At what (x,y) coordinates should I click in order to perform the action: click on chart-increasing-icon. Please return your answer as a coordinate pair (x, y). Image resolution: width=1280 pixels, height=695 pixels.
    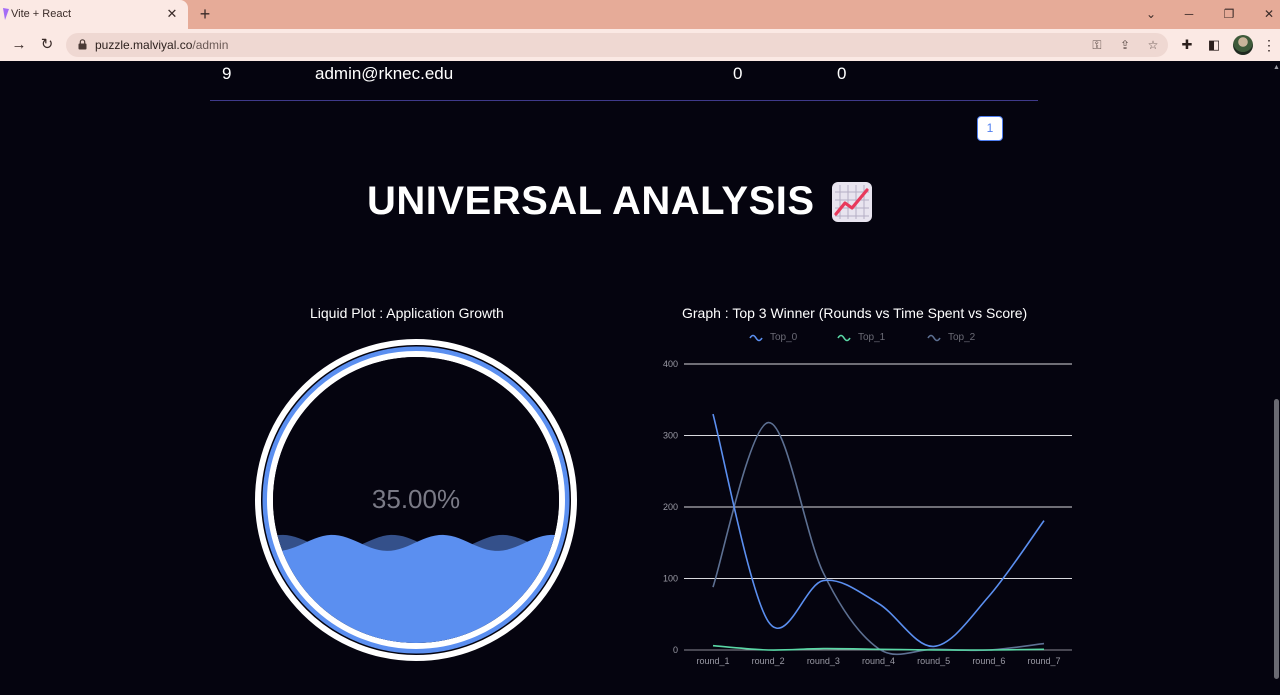
    Looking at the image, I should click on (852, 201).